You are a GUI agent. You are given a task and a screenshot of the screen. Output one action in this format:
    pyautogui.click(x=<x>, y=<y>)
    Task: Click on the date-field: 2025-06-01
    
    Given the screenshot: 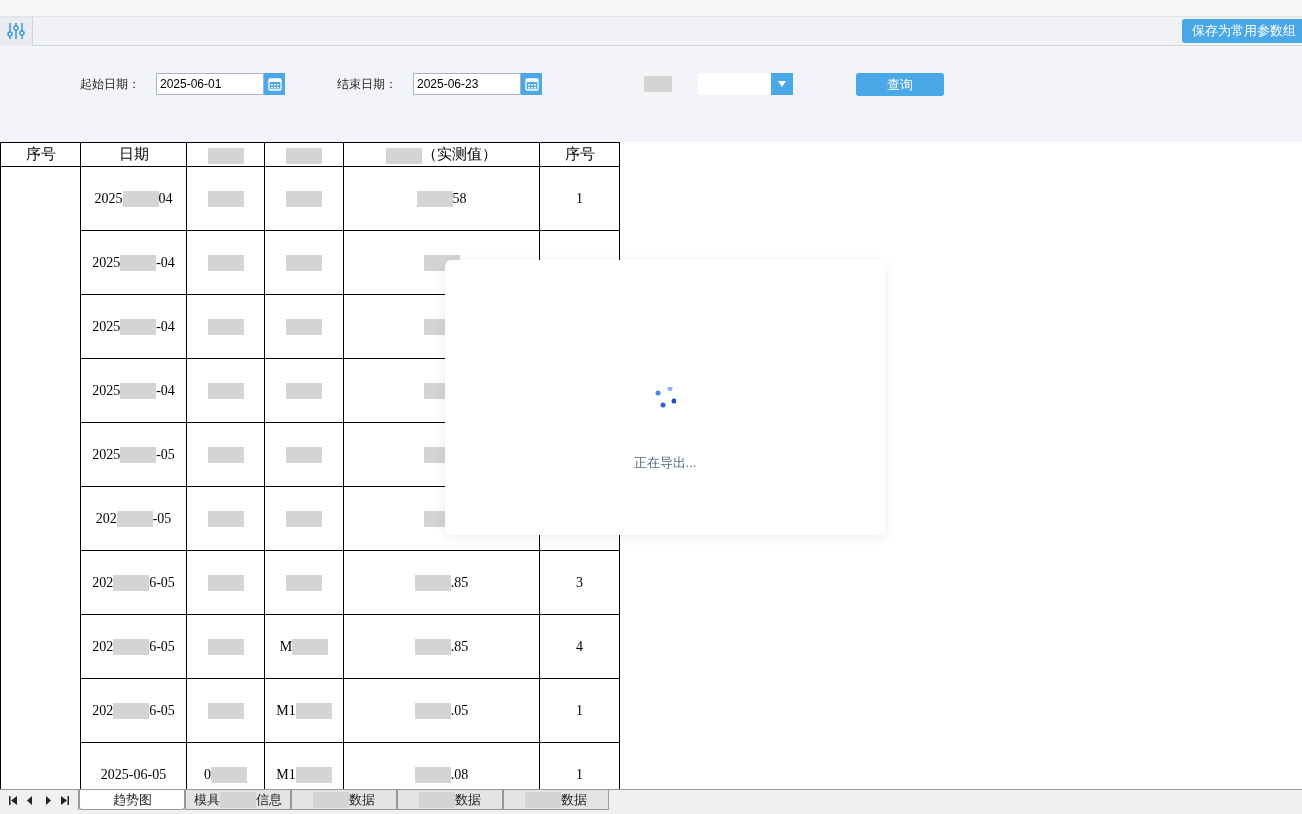 What is the action you would take?
    pyautogui.click(x=210, y=84)
    